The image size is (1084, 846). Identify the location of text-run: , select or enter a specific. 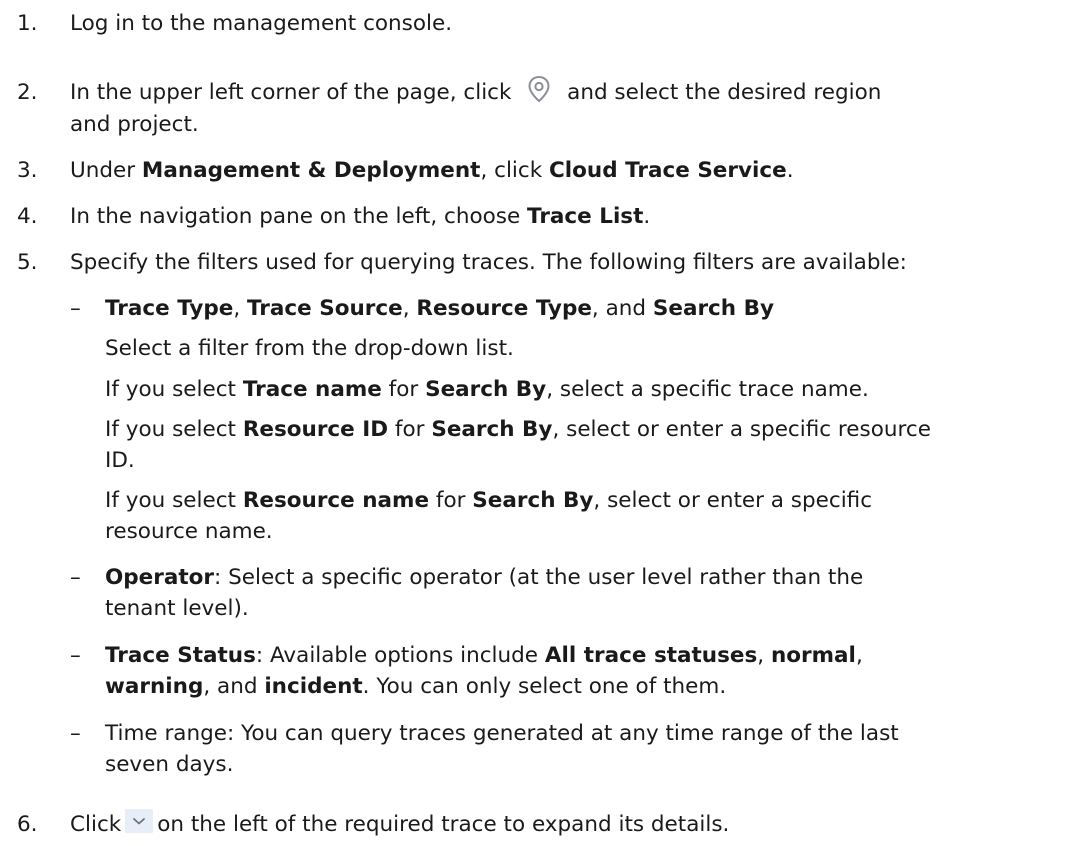
(733, 500).